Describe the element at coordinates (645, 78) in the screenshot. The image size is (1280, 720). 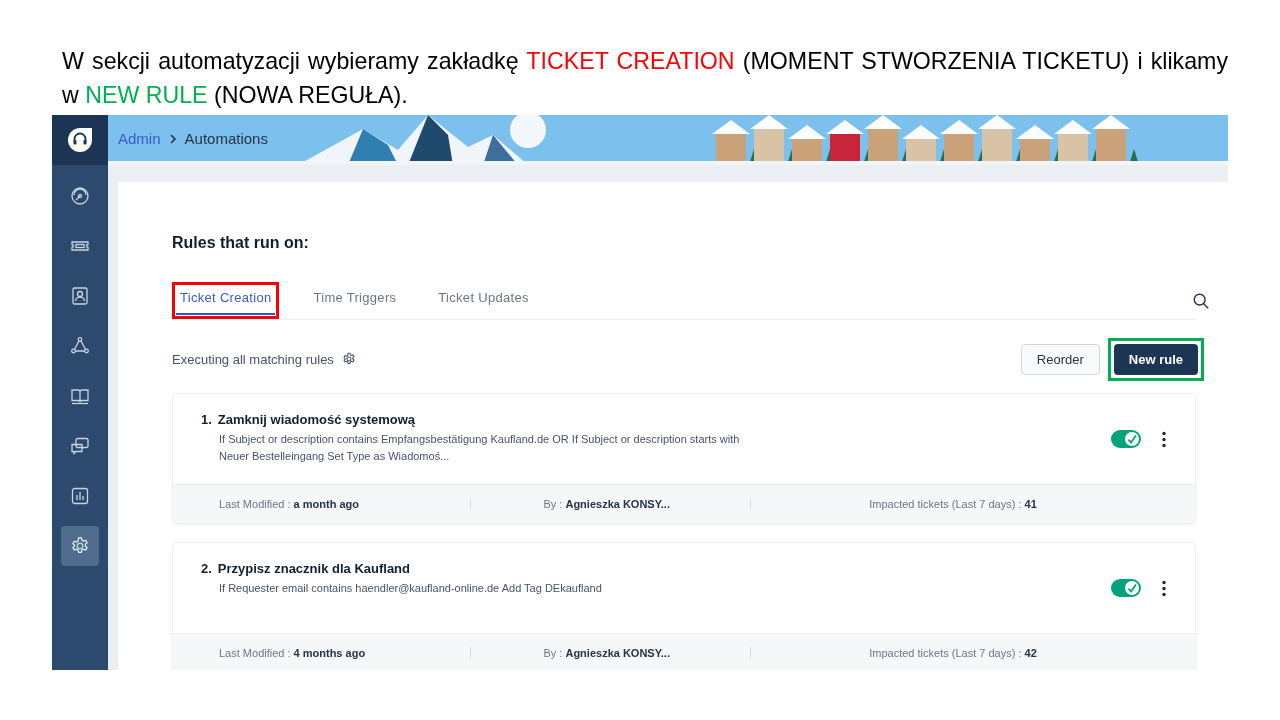
I see `slide-caption: W sekcji automatyzacji wybieramy zakładkę TICKET CREATION (MOMENT STWORZENIA TICKETU) i klikamy w NEW RULE (NOWA REGUŁA).` at that location.